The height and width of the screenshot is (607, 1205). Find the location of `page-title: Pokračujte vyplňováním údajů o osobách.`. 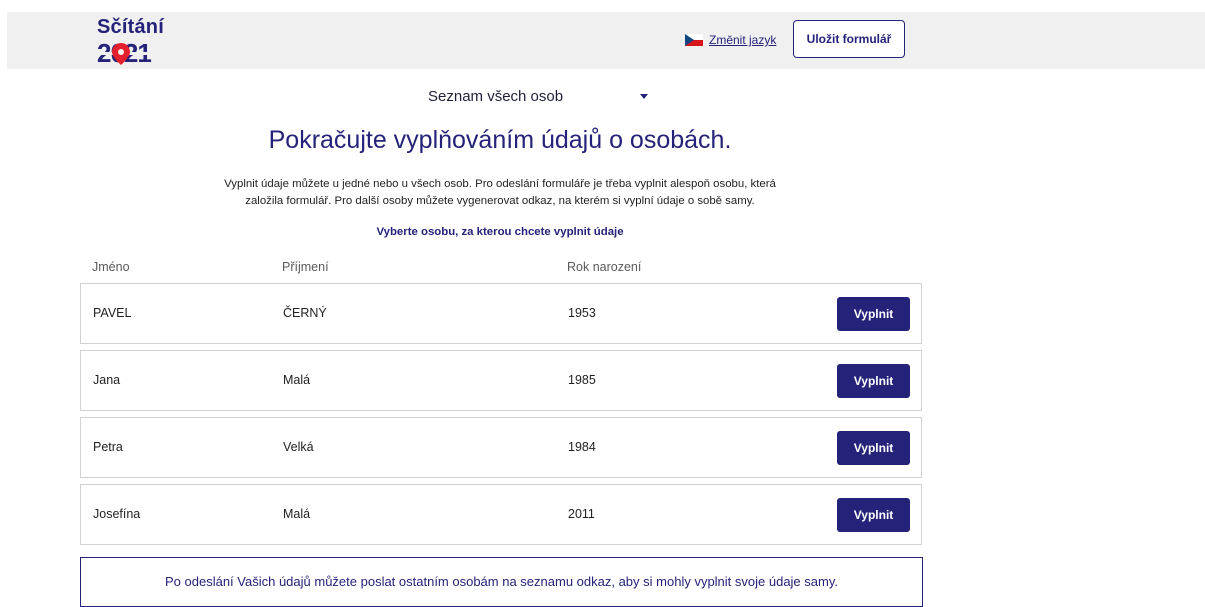

page-title: Pokračujte vyplňováním údajů o osobách. is located at coordinates (500, 140).